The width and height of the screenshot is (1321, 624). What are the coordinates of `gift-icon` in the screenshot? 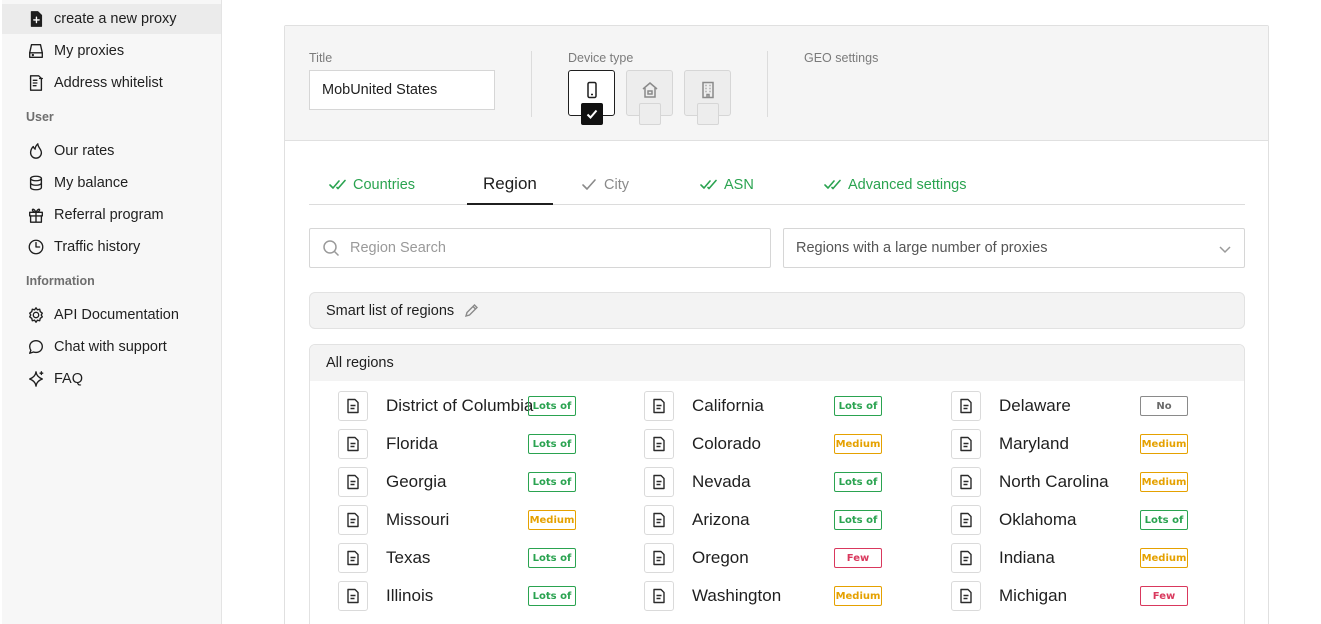 It's located at (36, 215).